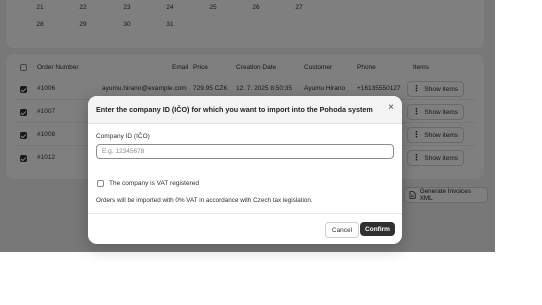  I want to click on company-id-input, so click(245, 151).